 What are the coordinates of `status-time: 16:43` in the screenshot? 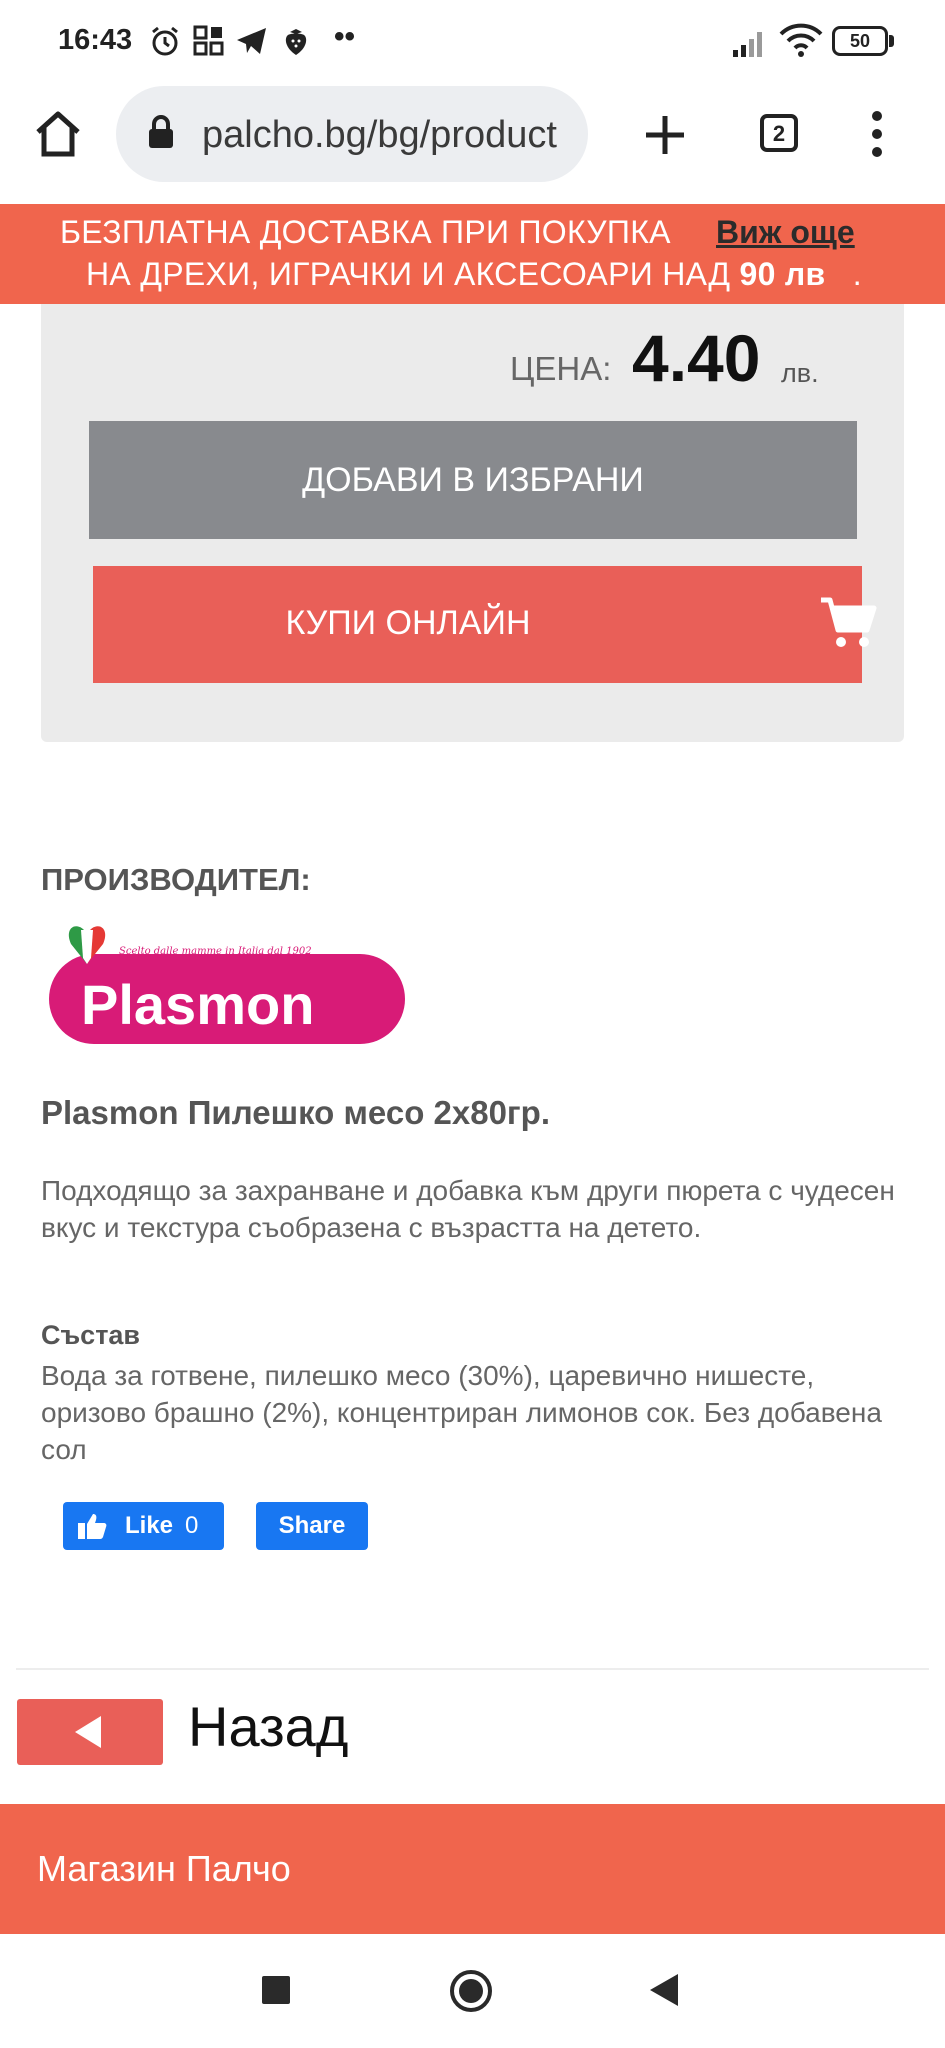 It's located at (95, 40).